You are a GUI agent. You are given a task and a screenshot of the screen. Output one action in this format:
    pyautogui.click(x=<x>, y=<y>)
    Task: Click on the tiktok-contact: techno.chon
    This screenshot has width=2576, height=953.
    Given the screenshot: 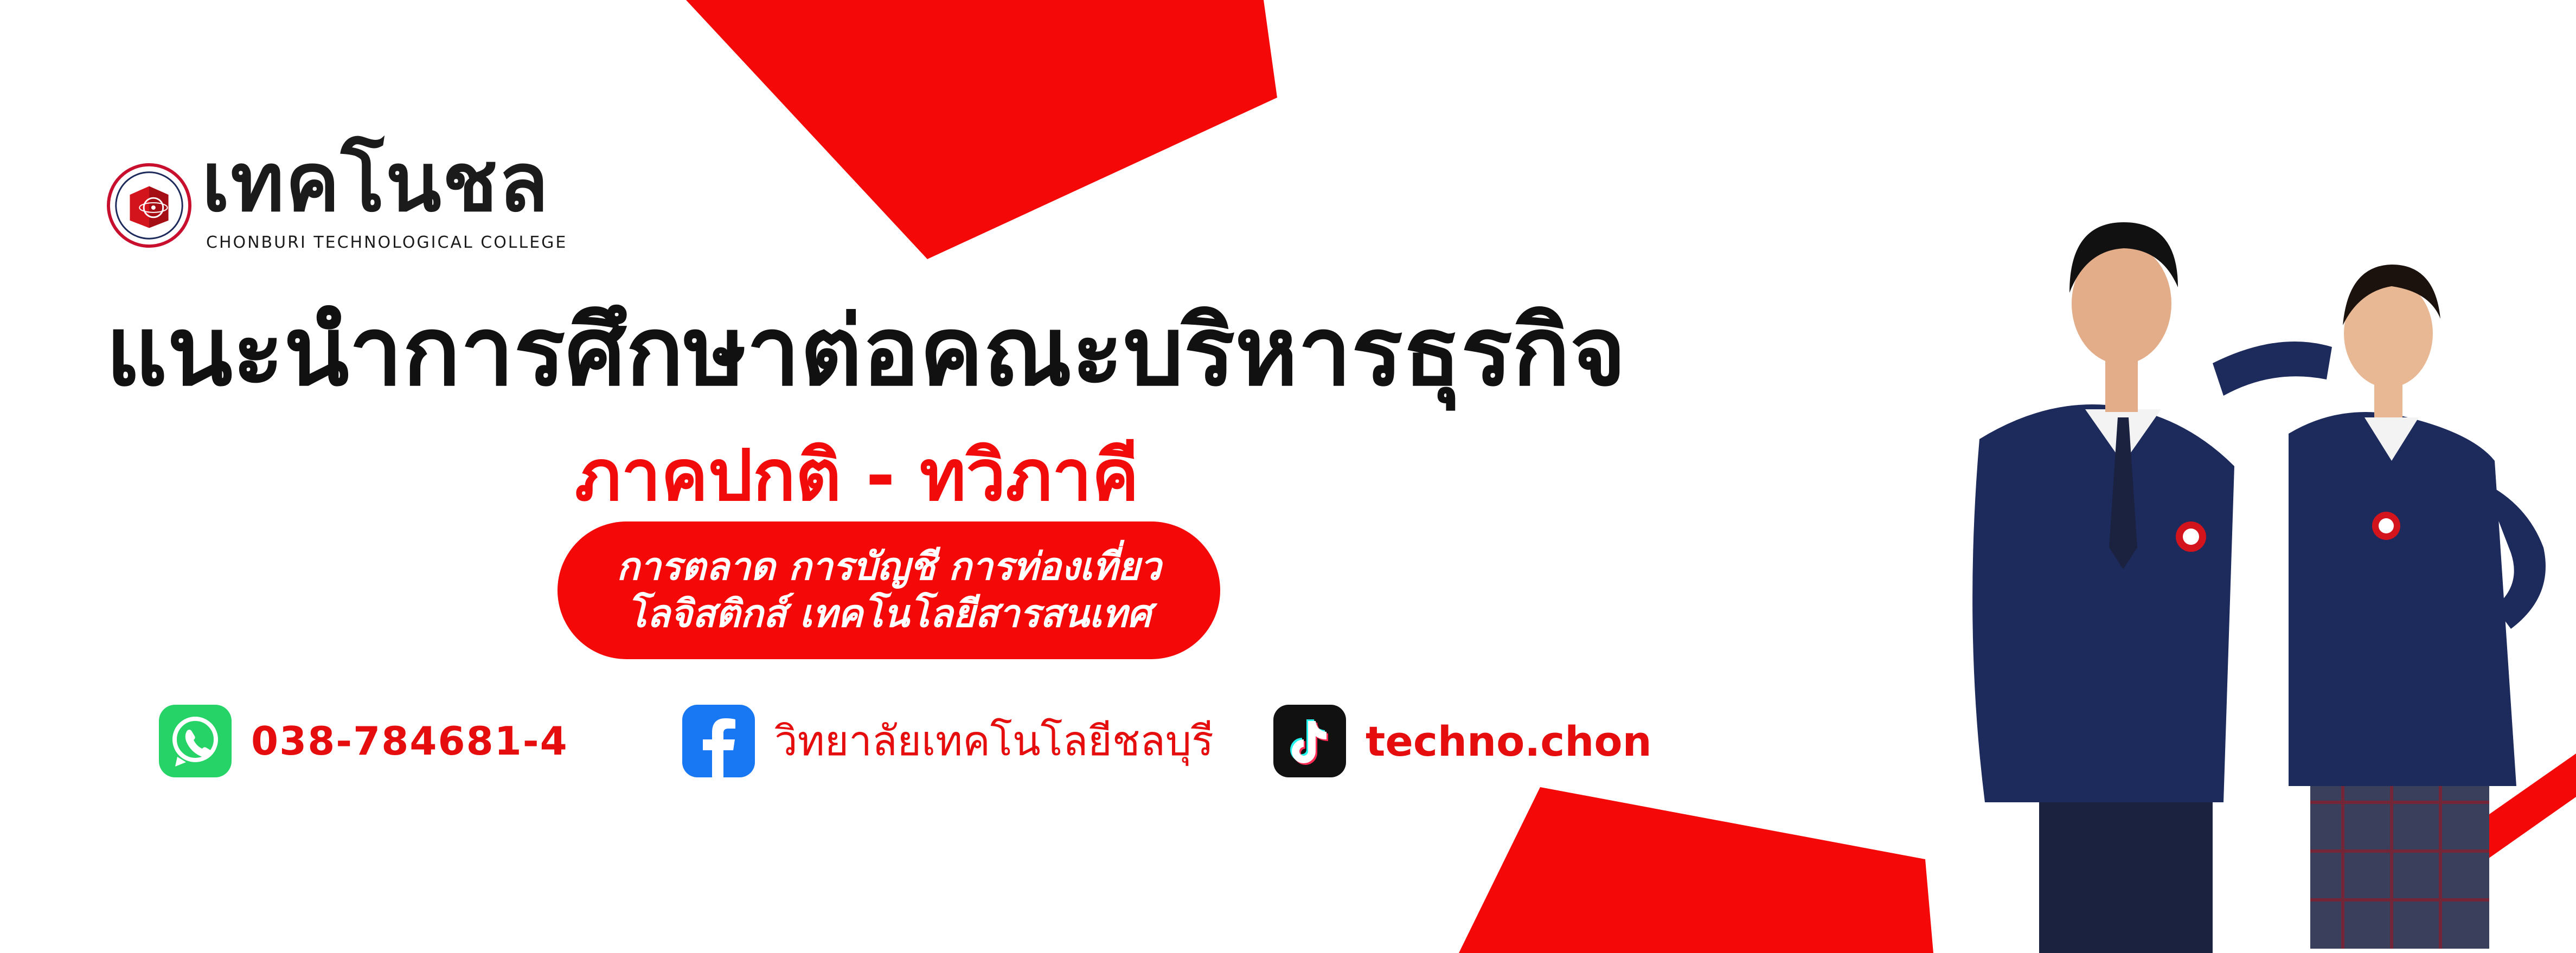 What is the action you would take?
    pyautogui.click(x=1462, y=741)
    